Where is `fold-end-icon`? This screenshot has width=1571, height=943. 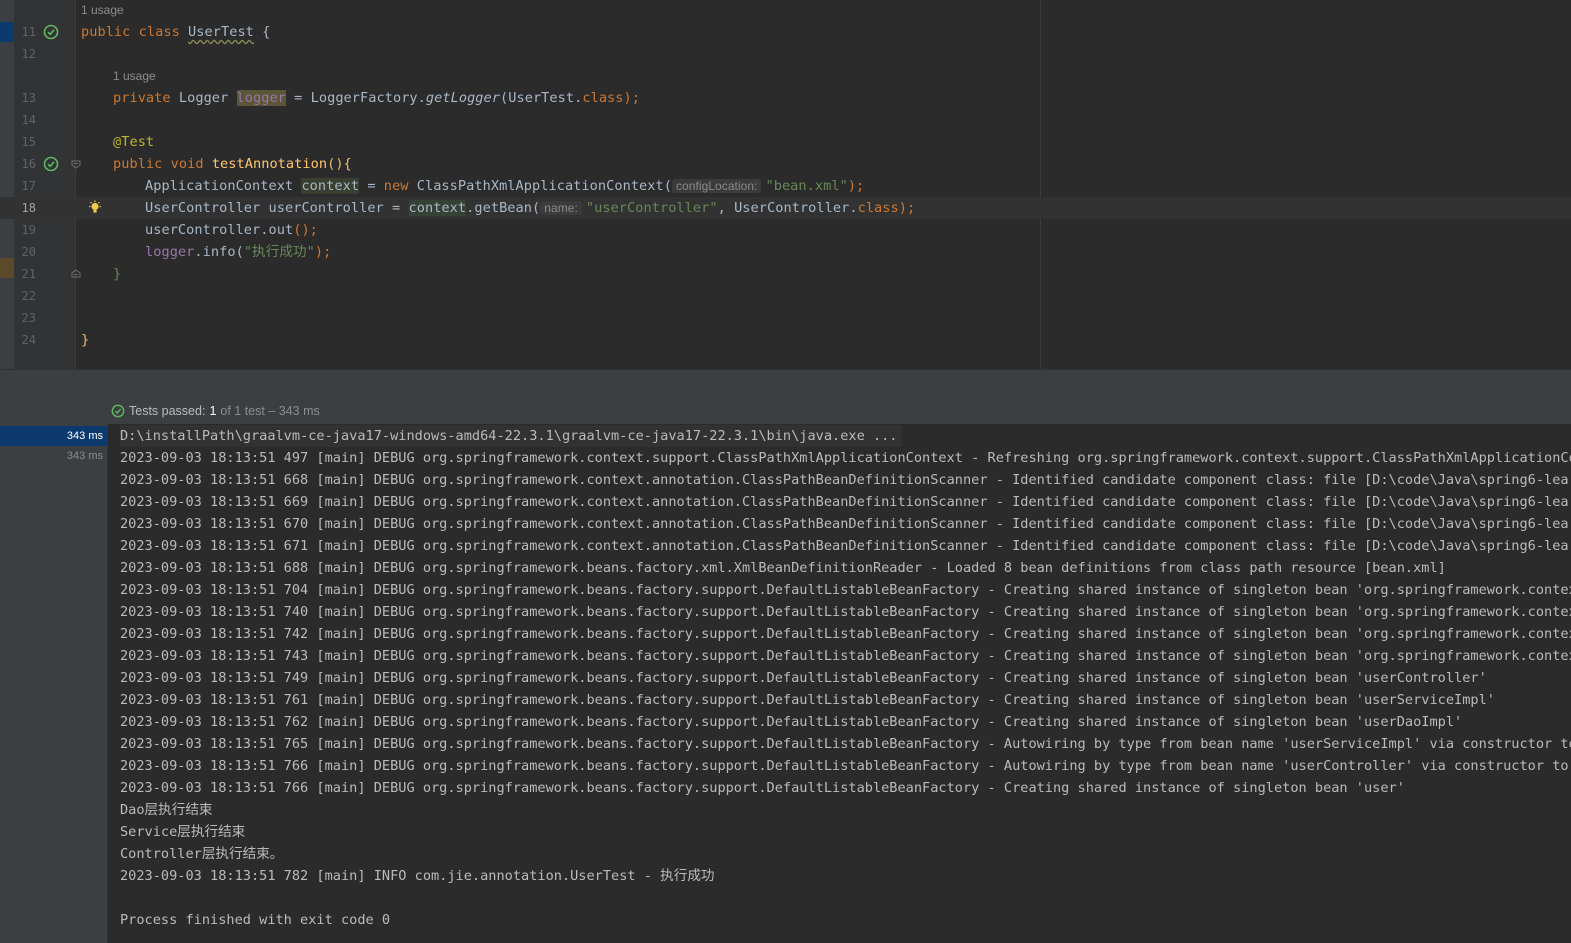 fold-end-icon is located at coordinates (76, 274).